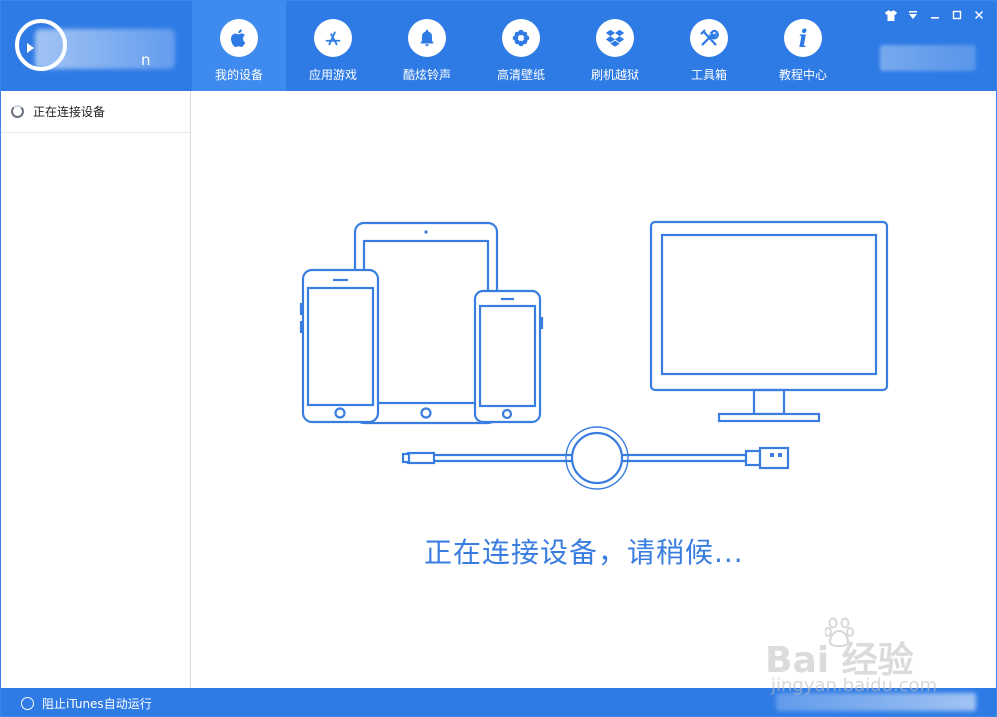  What do you see at coordinates (913, 15) in the screenshot?
I see `dropdown-icon` at bounding box center [913, 15].